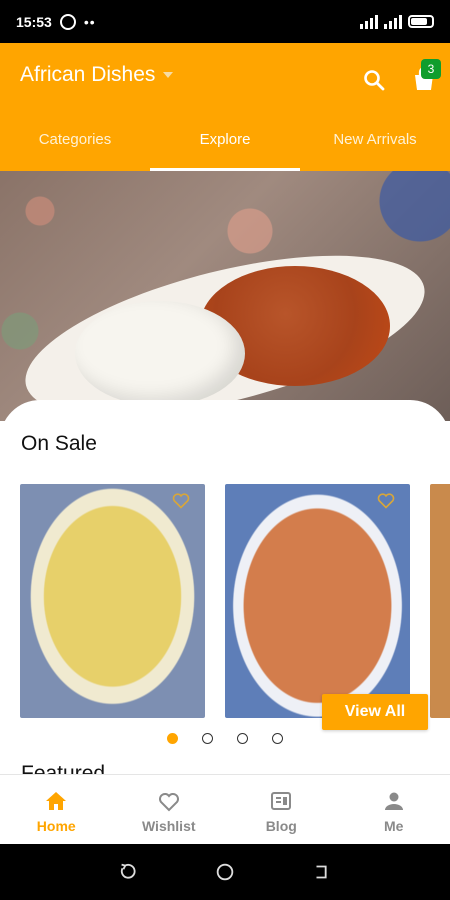 This screenshot has height=900, width=450. I want to click on bottom-nav: Home Wishlist Blog Me, so click(225, 809).